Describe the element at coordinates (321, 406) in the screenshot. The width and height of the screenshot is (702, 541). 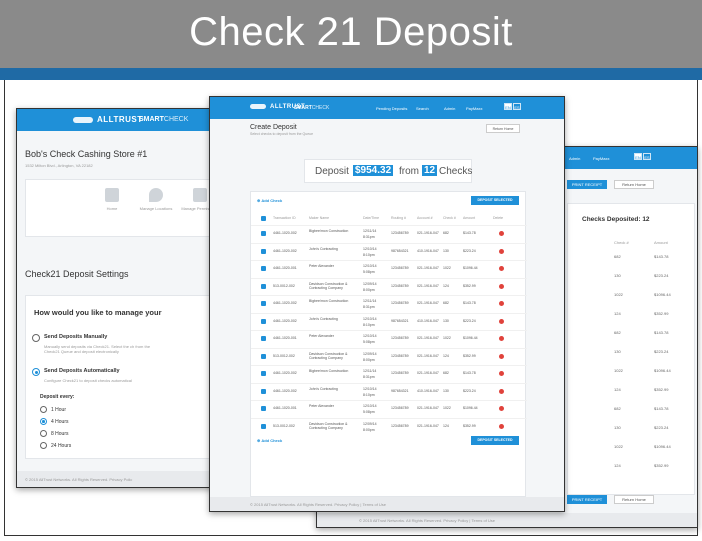
I see `cell-maker: Peter Alexander` at that location.